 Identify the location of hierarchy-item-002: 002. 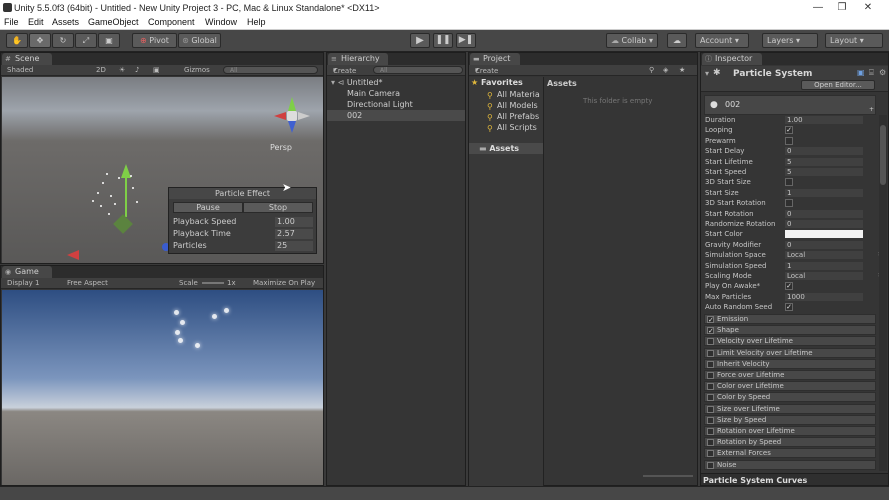
(396, 115).